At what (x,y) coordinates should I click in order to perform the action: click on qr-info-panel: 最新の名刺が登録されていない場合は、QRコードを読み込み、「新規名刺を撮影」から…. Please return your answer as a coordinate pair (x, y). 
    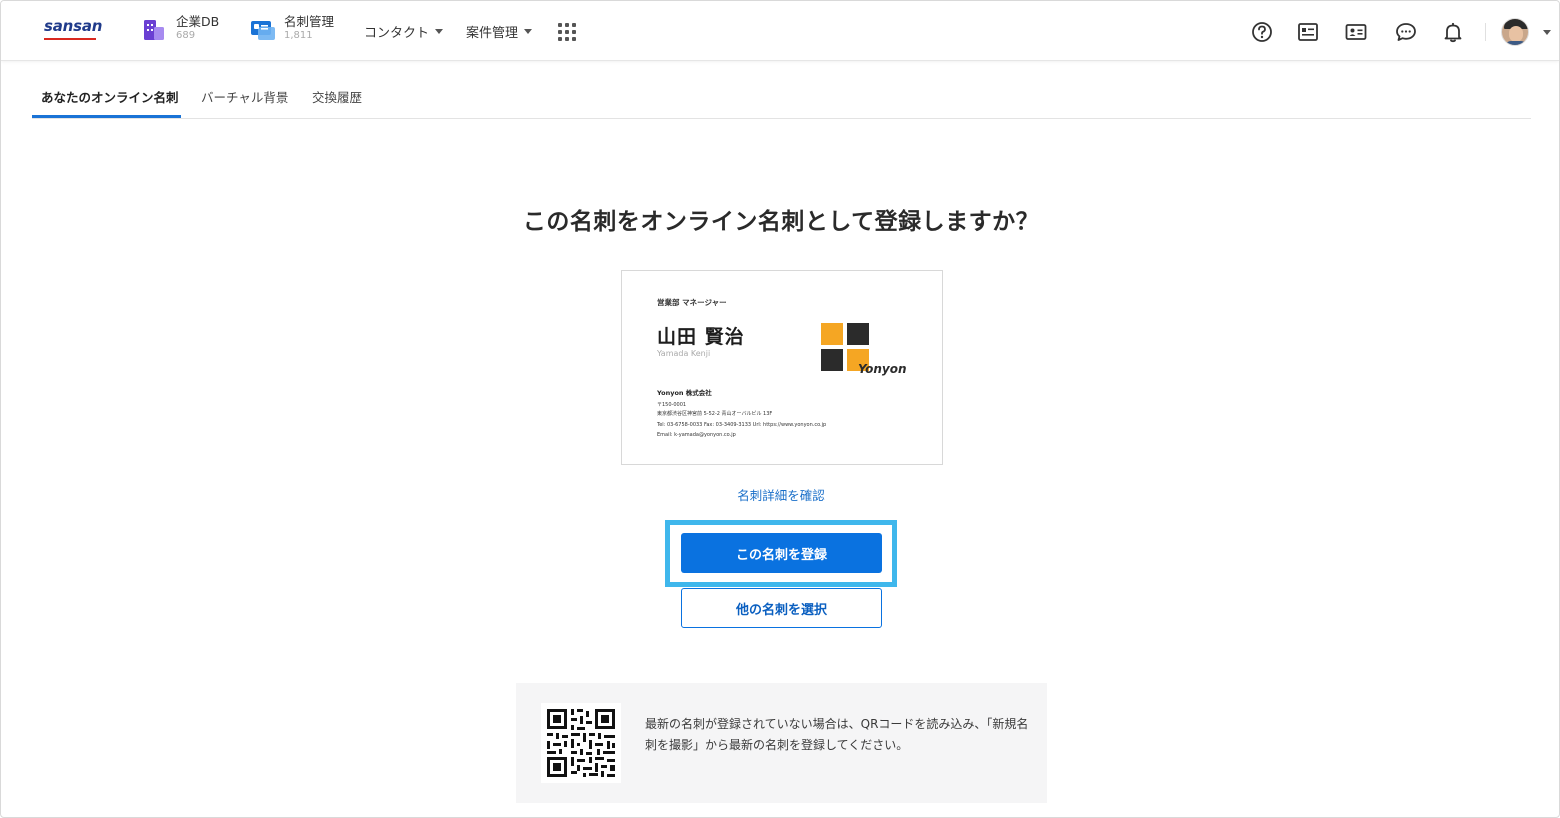
    Looking at the image, I should click on (781, 743).